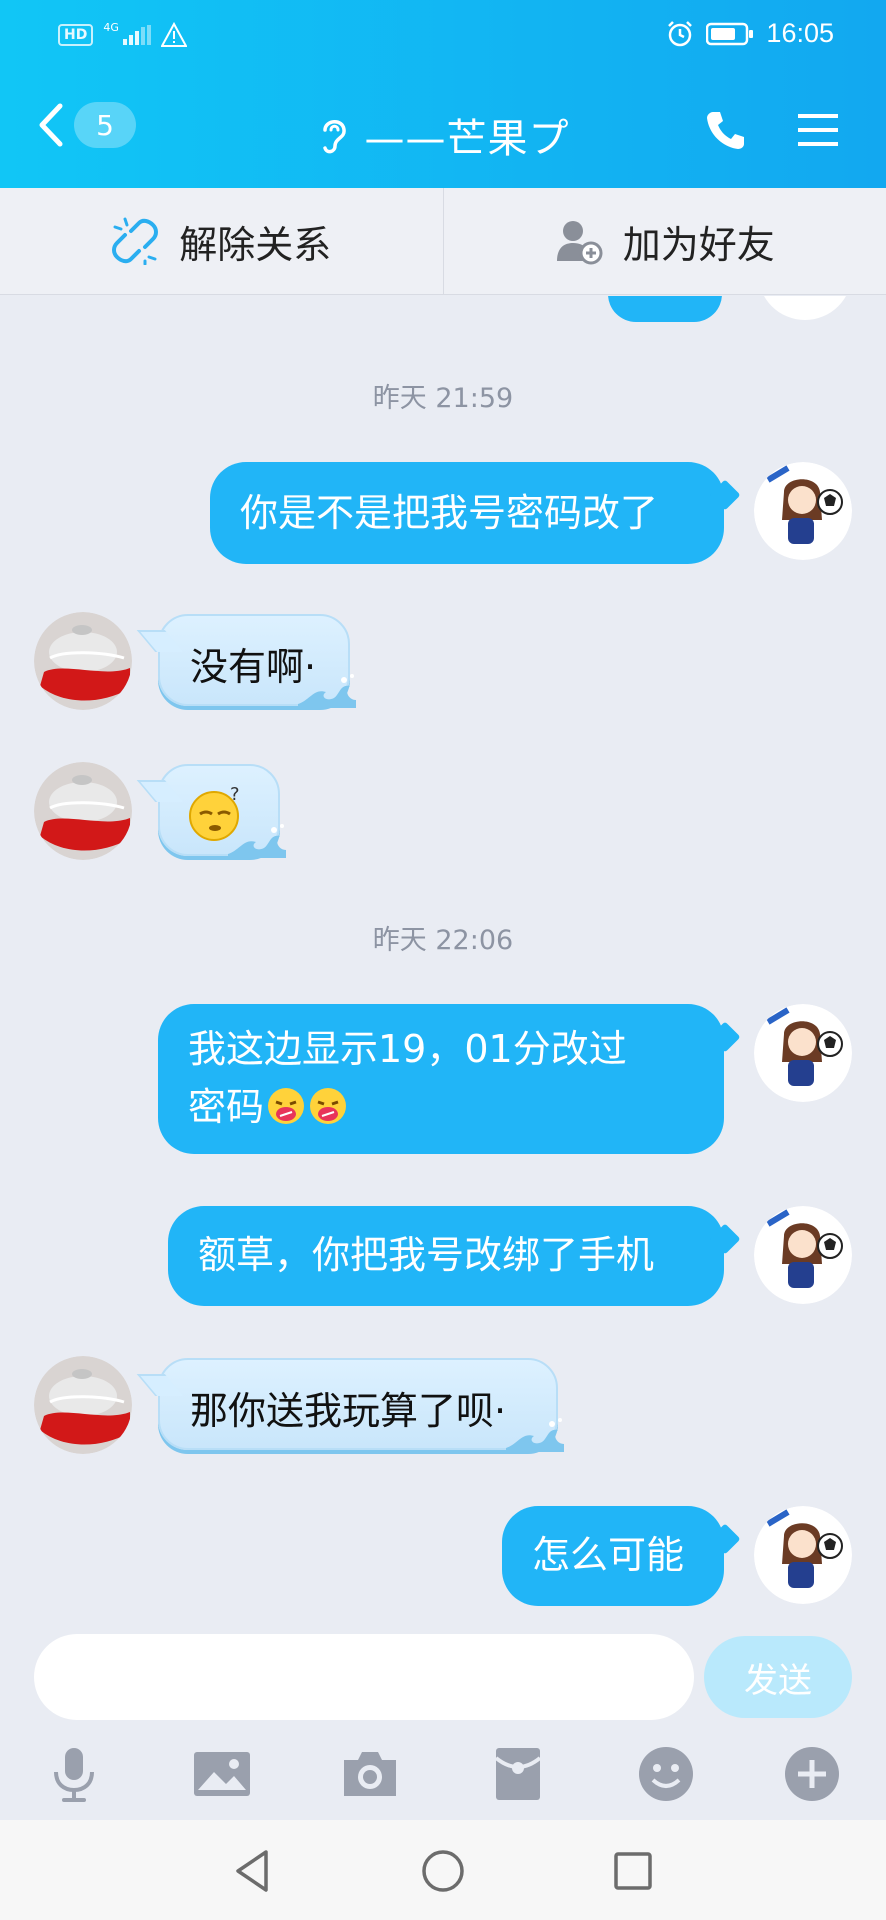  I want to click on remove-relation-label: 解除关系, so click(255, 244).